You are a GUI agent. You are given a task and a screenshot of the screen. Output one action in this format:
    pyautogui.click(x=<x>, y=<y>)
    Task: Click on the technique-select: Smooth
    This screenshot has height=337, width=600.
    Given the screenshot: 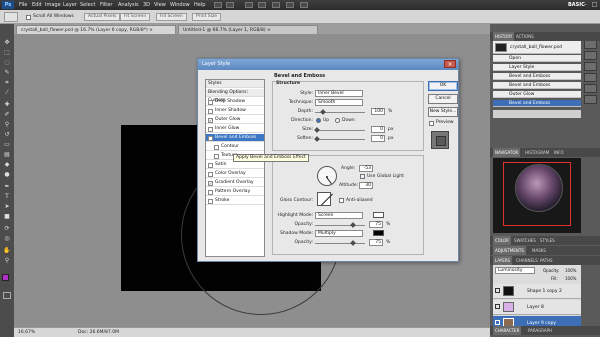 What is the action you would take?
    pyautogui.click(x=339, y=102)
    